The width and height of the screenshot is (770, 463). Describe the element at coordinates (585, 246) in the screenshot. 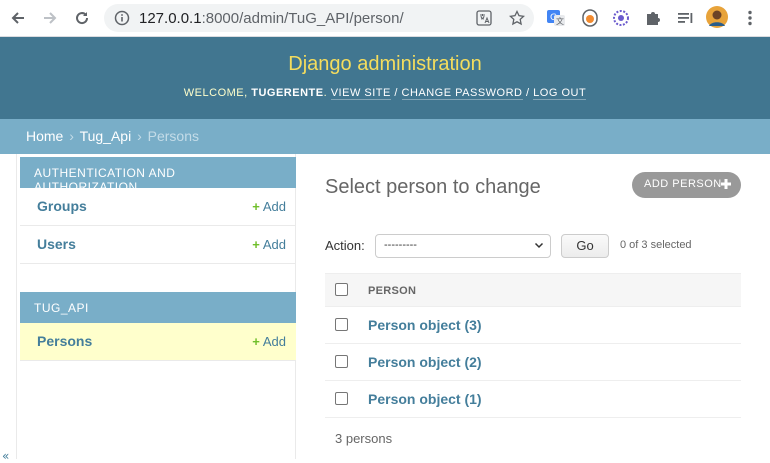

I see `go-button: Go` at that location.